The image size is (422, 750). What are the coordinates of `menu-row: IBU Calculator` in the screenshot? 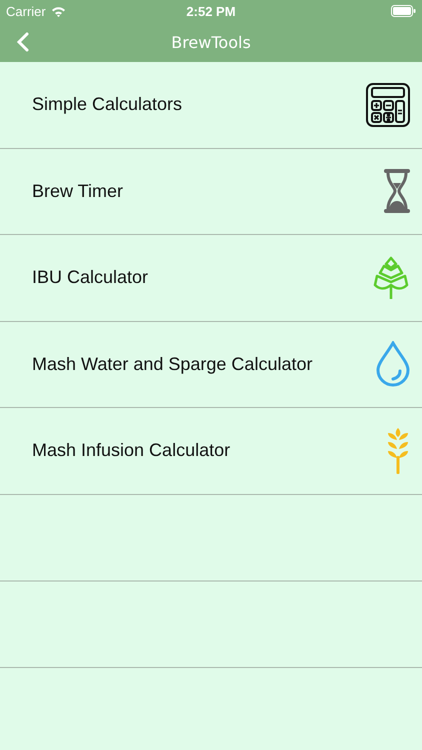 It's located at (211, 278).